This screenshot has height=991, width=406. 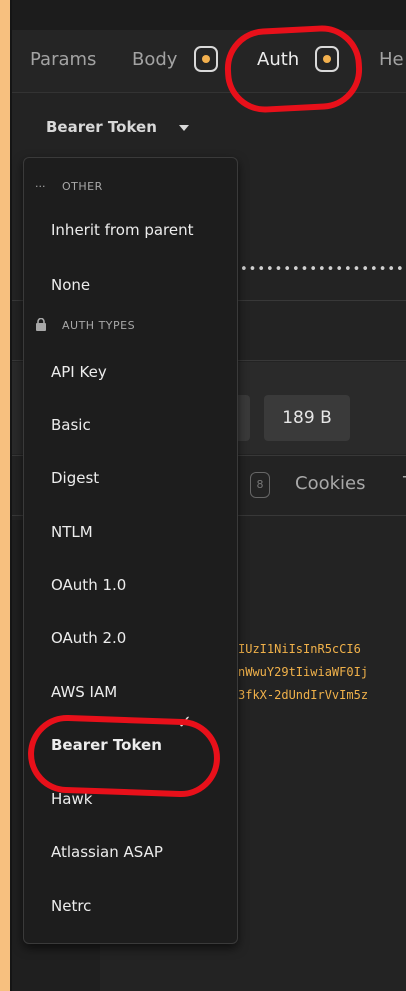 What do you see at coordinates (260, 485) in the screenshot?
I see `headers-count-badge: 8` at bounding box center [260, 485].